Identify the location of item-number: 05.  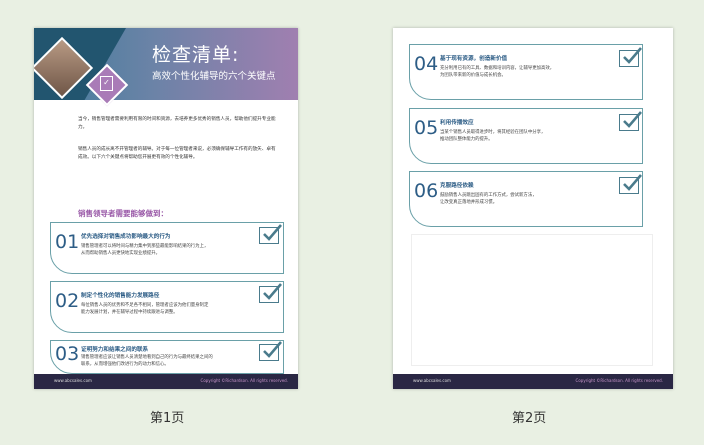
(426, 128).